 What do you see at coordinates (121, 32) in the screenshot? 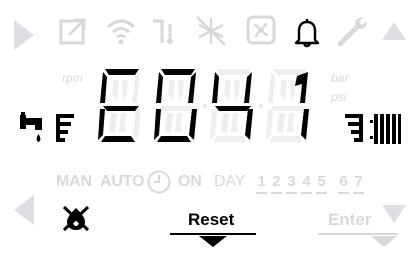
I see `wifi-icon` at bounding box center [121, 32].